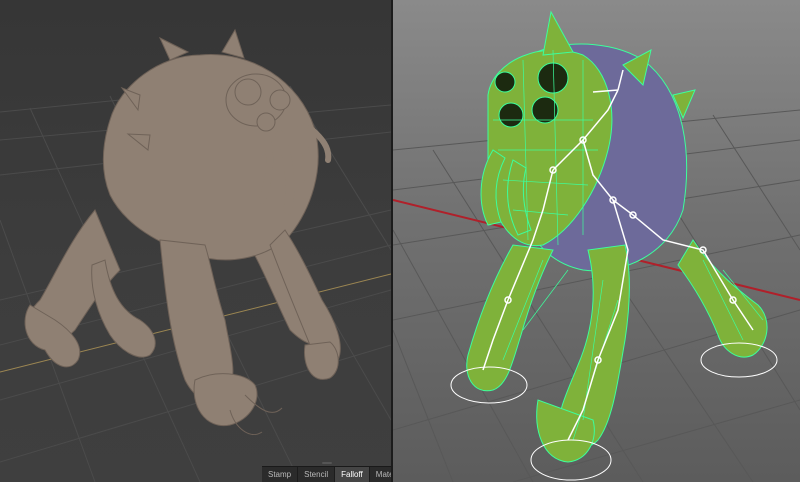  I want to click on tab-falloff: Falloff, so click(352, 474).